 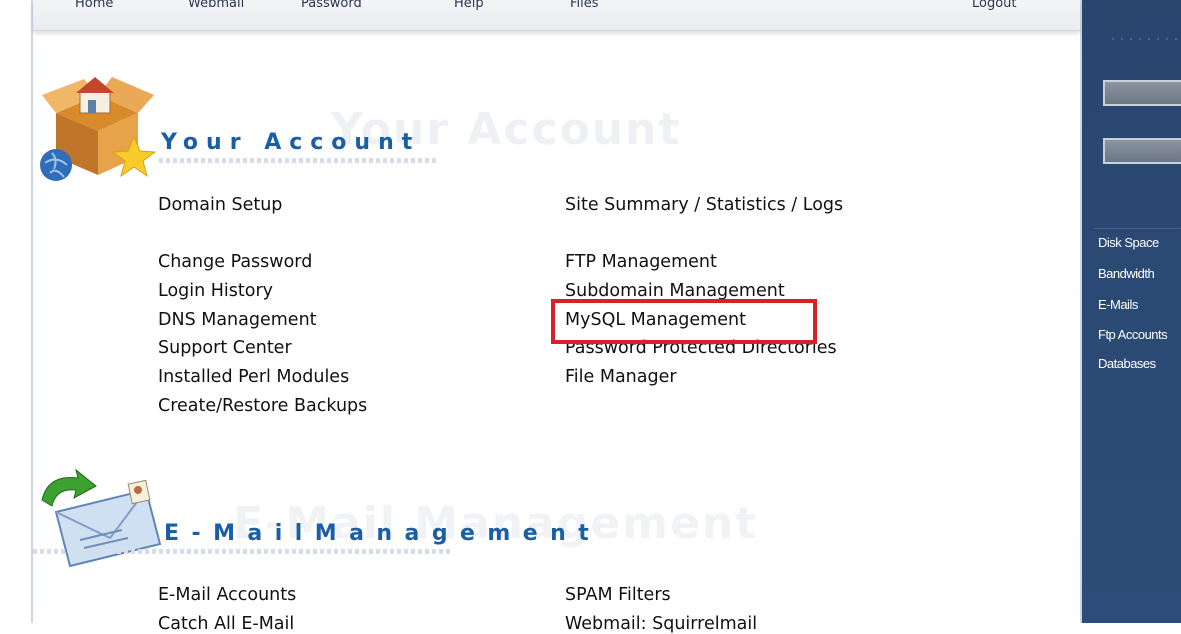 I want to click on sidebar-dots, so click(x=1146, y=39).